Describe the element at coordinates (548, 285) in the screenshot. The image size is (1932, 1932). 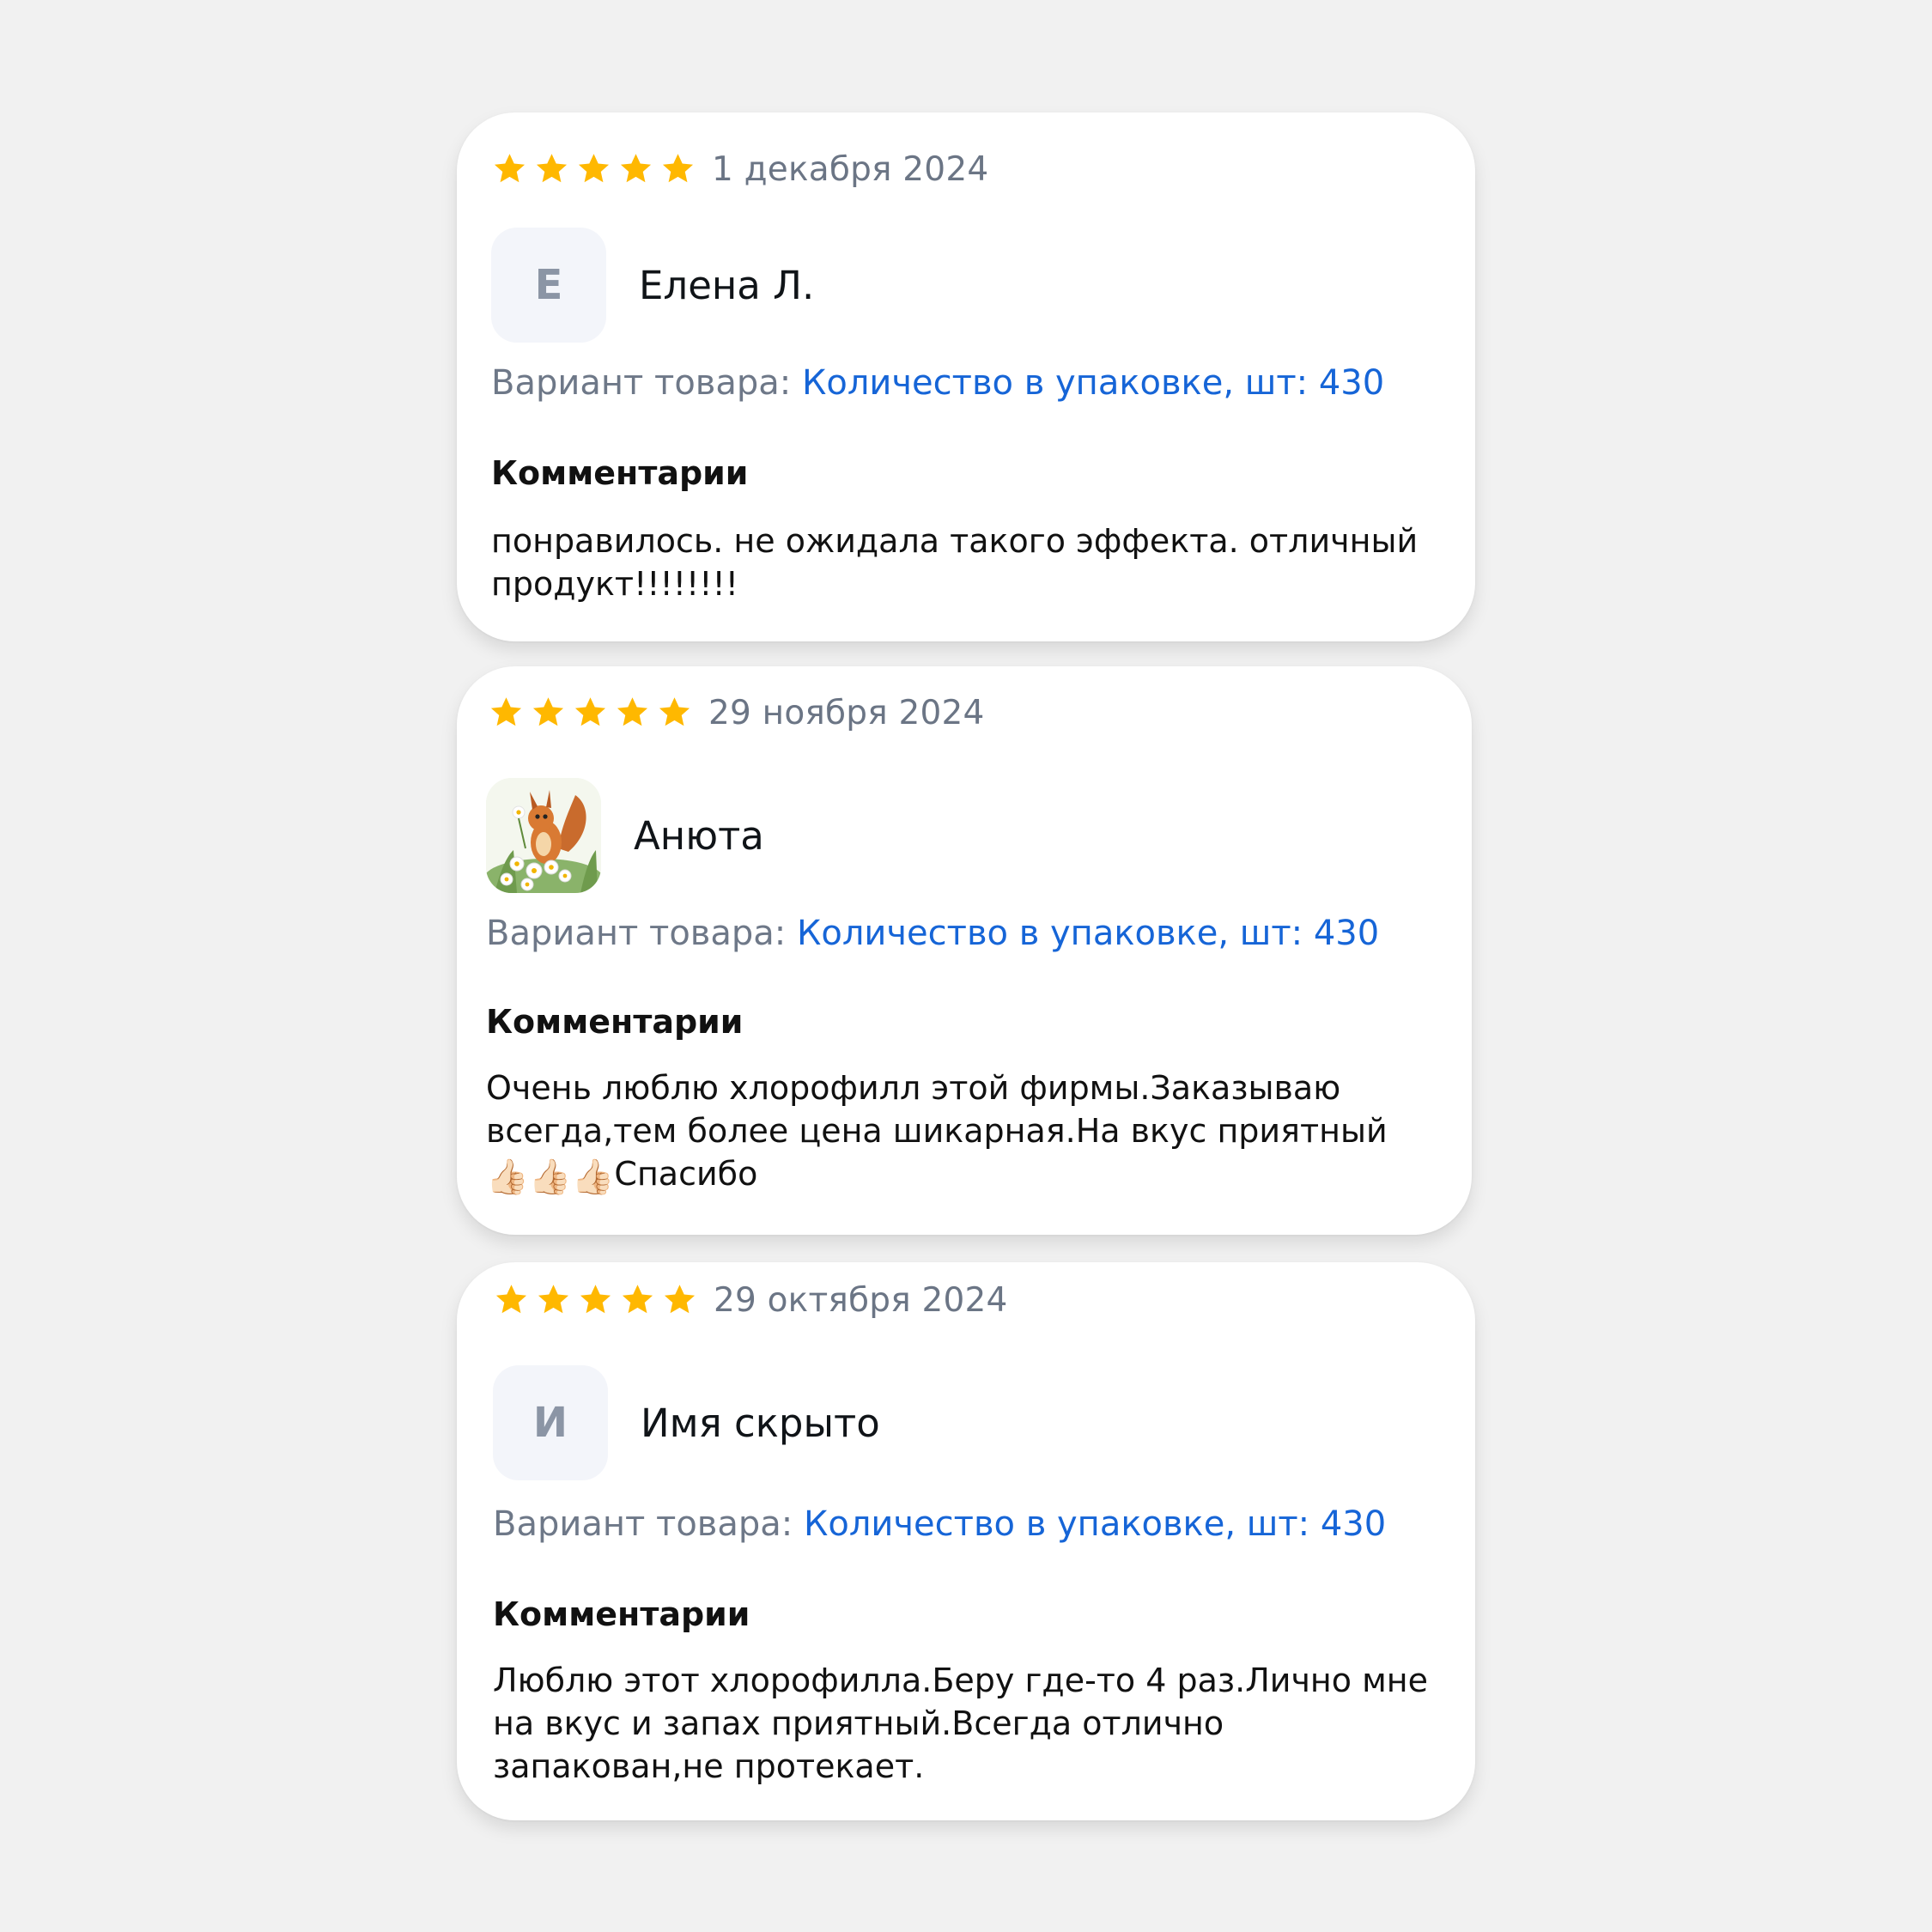
I see `avatar: Е` at that location.